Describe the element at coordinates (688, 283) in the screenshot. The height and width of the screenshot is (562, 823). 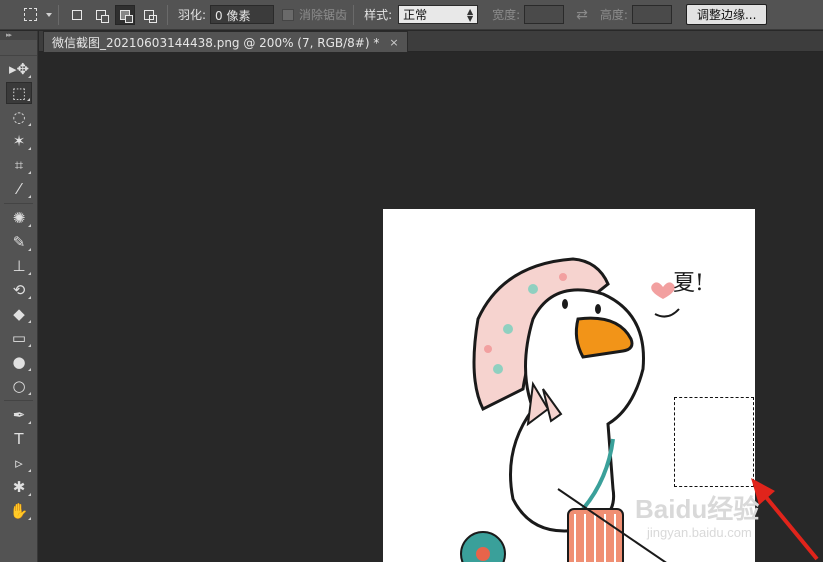
I see `sticker-text: 夏!` at that location.